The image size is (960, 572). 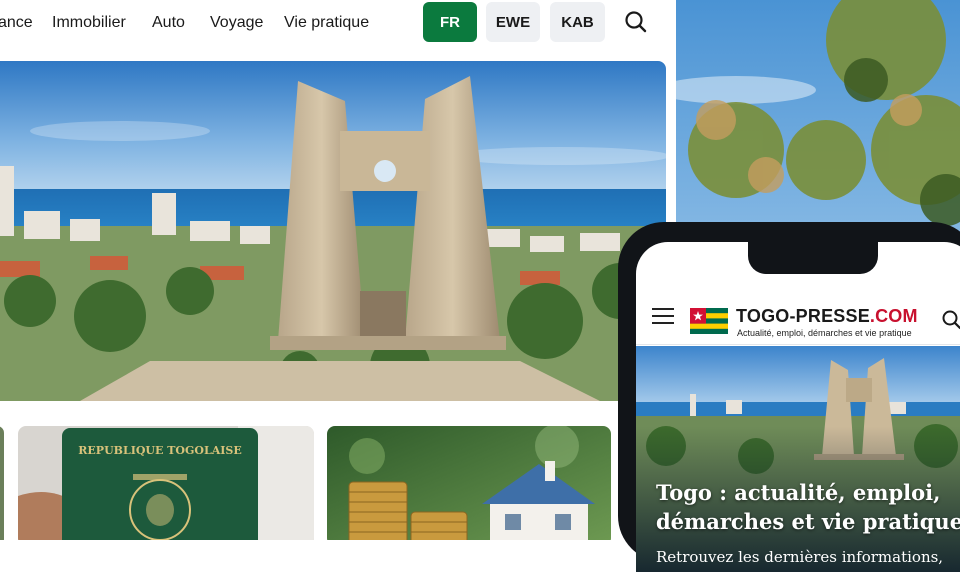 I want to click on coins-house-photo, so click(x=469, y=483).